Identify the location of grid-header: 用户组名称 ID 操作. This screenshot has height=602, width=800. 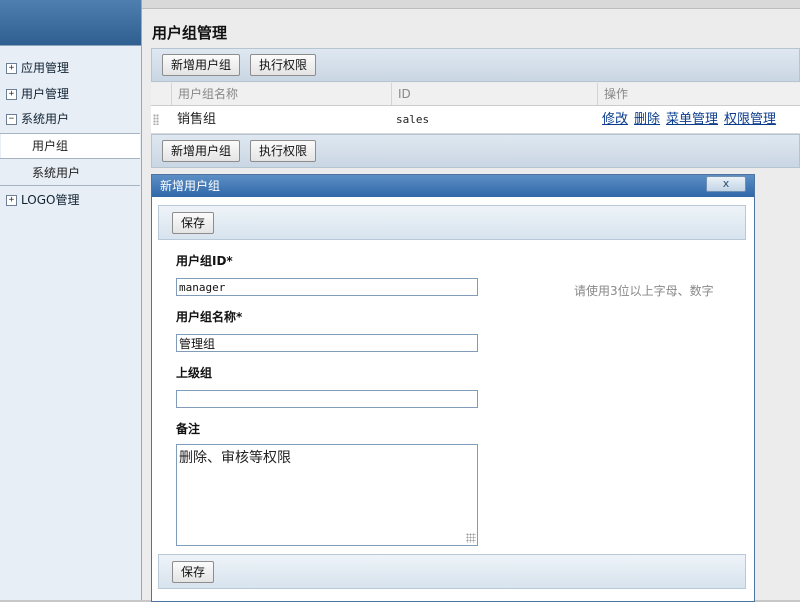
(475, 94).